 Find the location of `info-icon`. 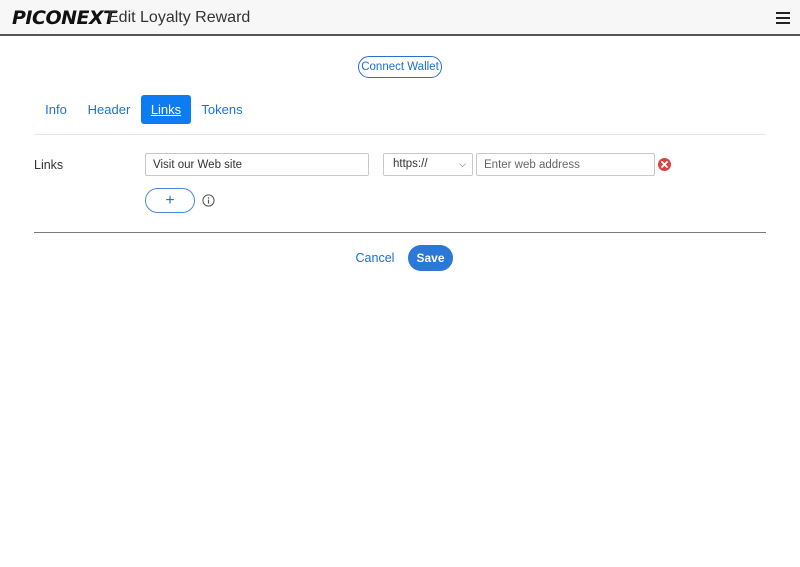

info-icon is located at coordinates (208, 200).